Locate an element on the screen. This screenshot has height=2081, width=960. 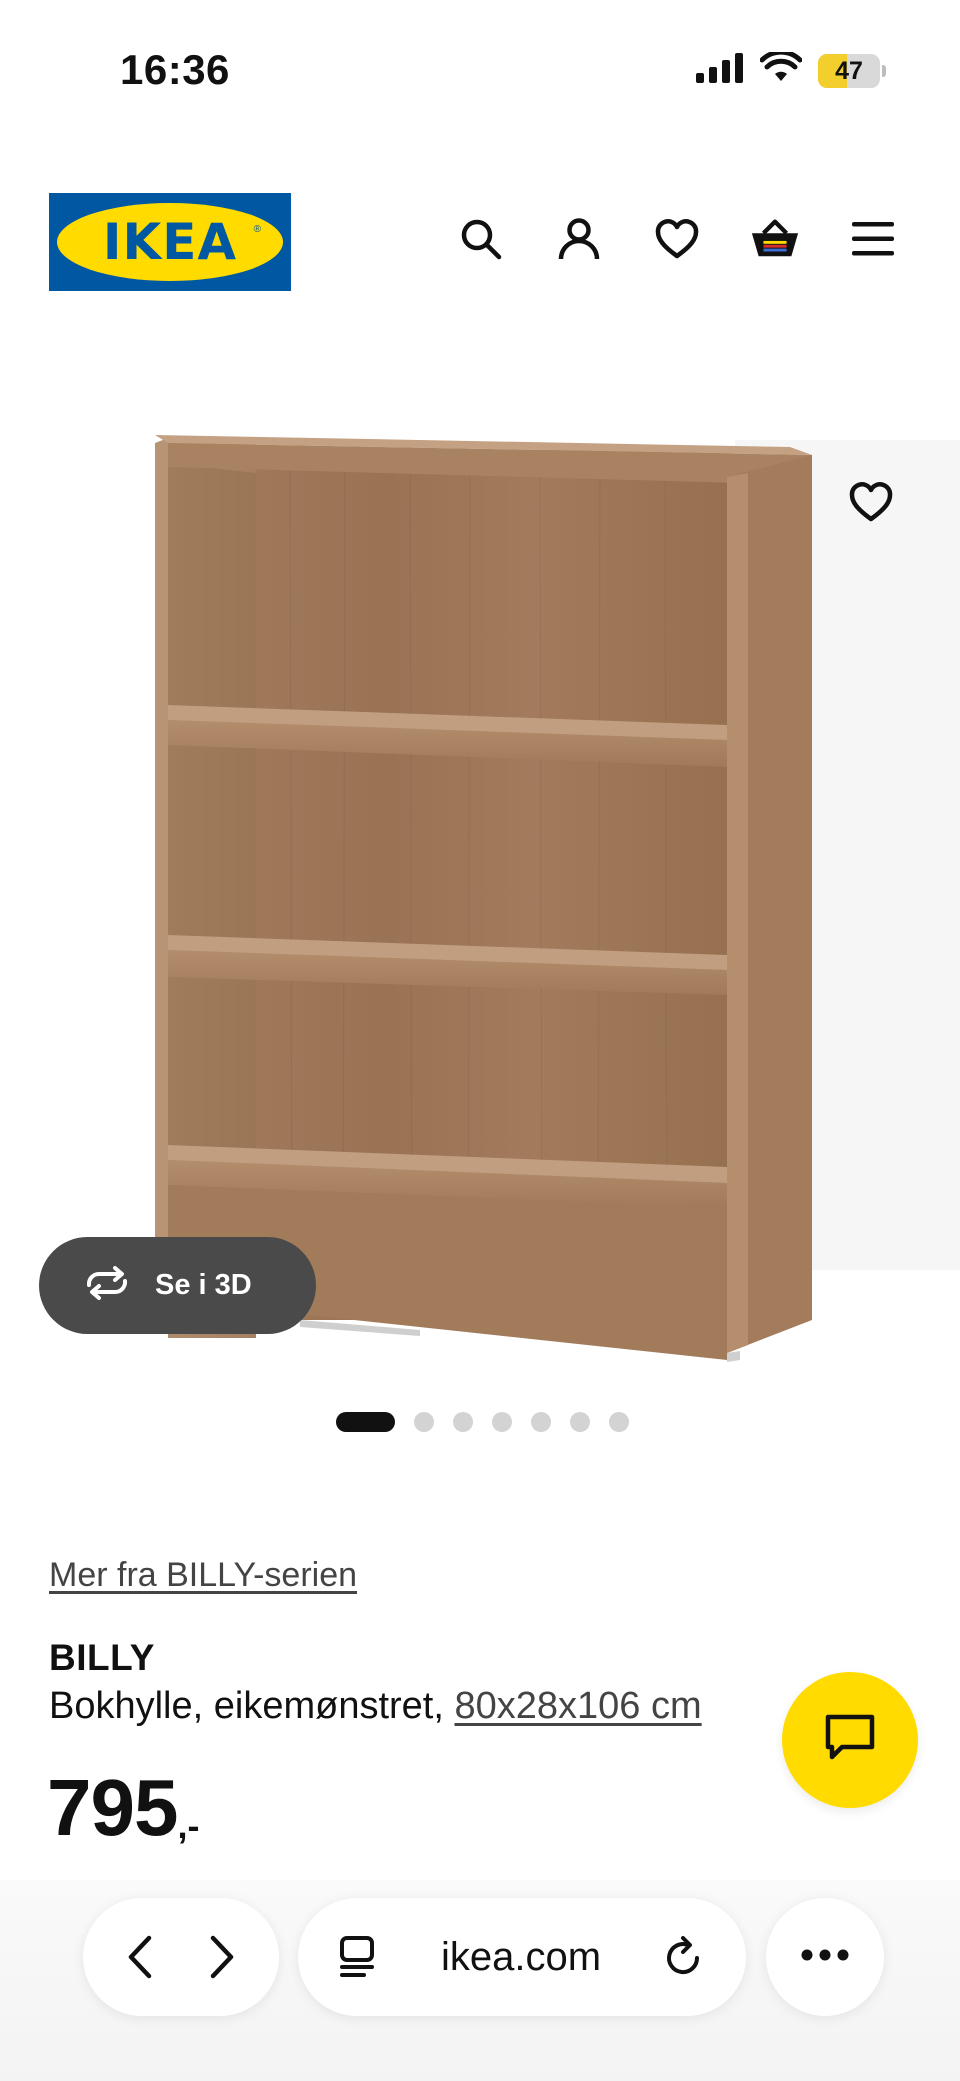
search-icon is located at coordinates (481, 239).